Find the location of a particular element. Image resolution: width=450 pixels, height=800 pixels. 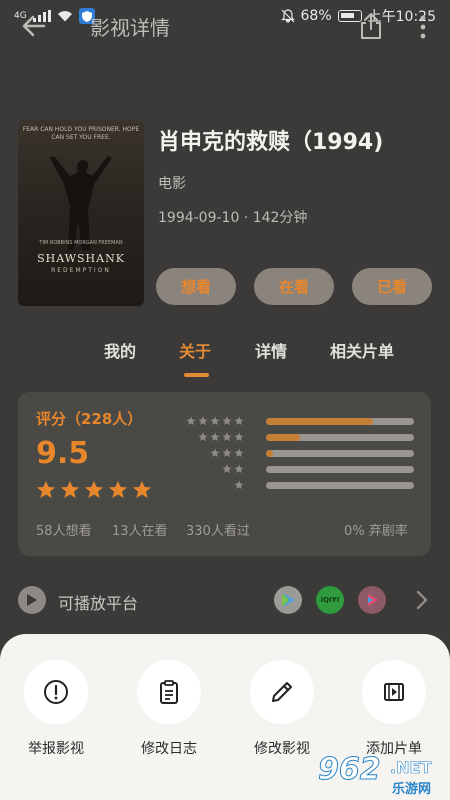

edit-log-button: 修改日志 is located at coordinates (169, 709).